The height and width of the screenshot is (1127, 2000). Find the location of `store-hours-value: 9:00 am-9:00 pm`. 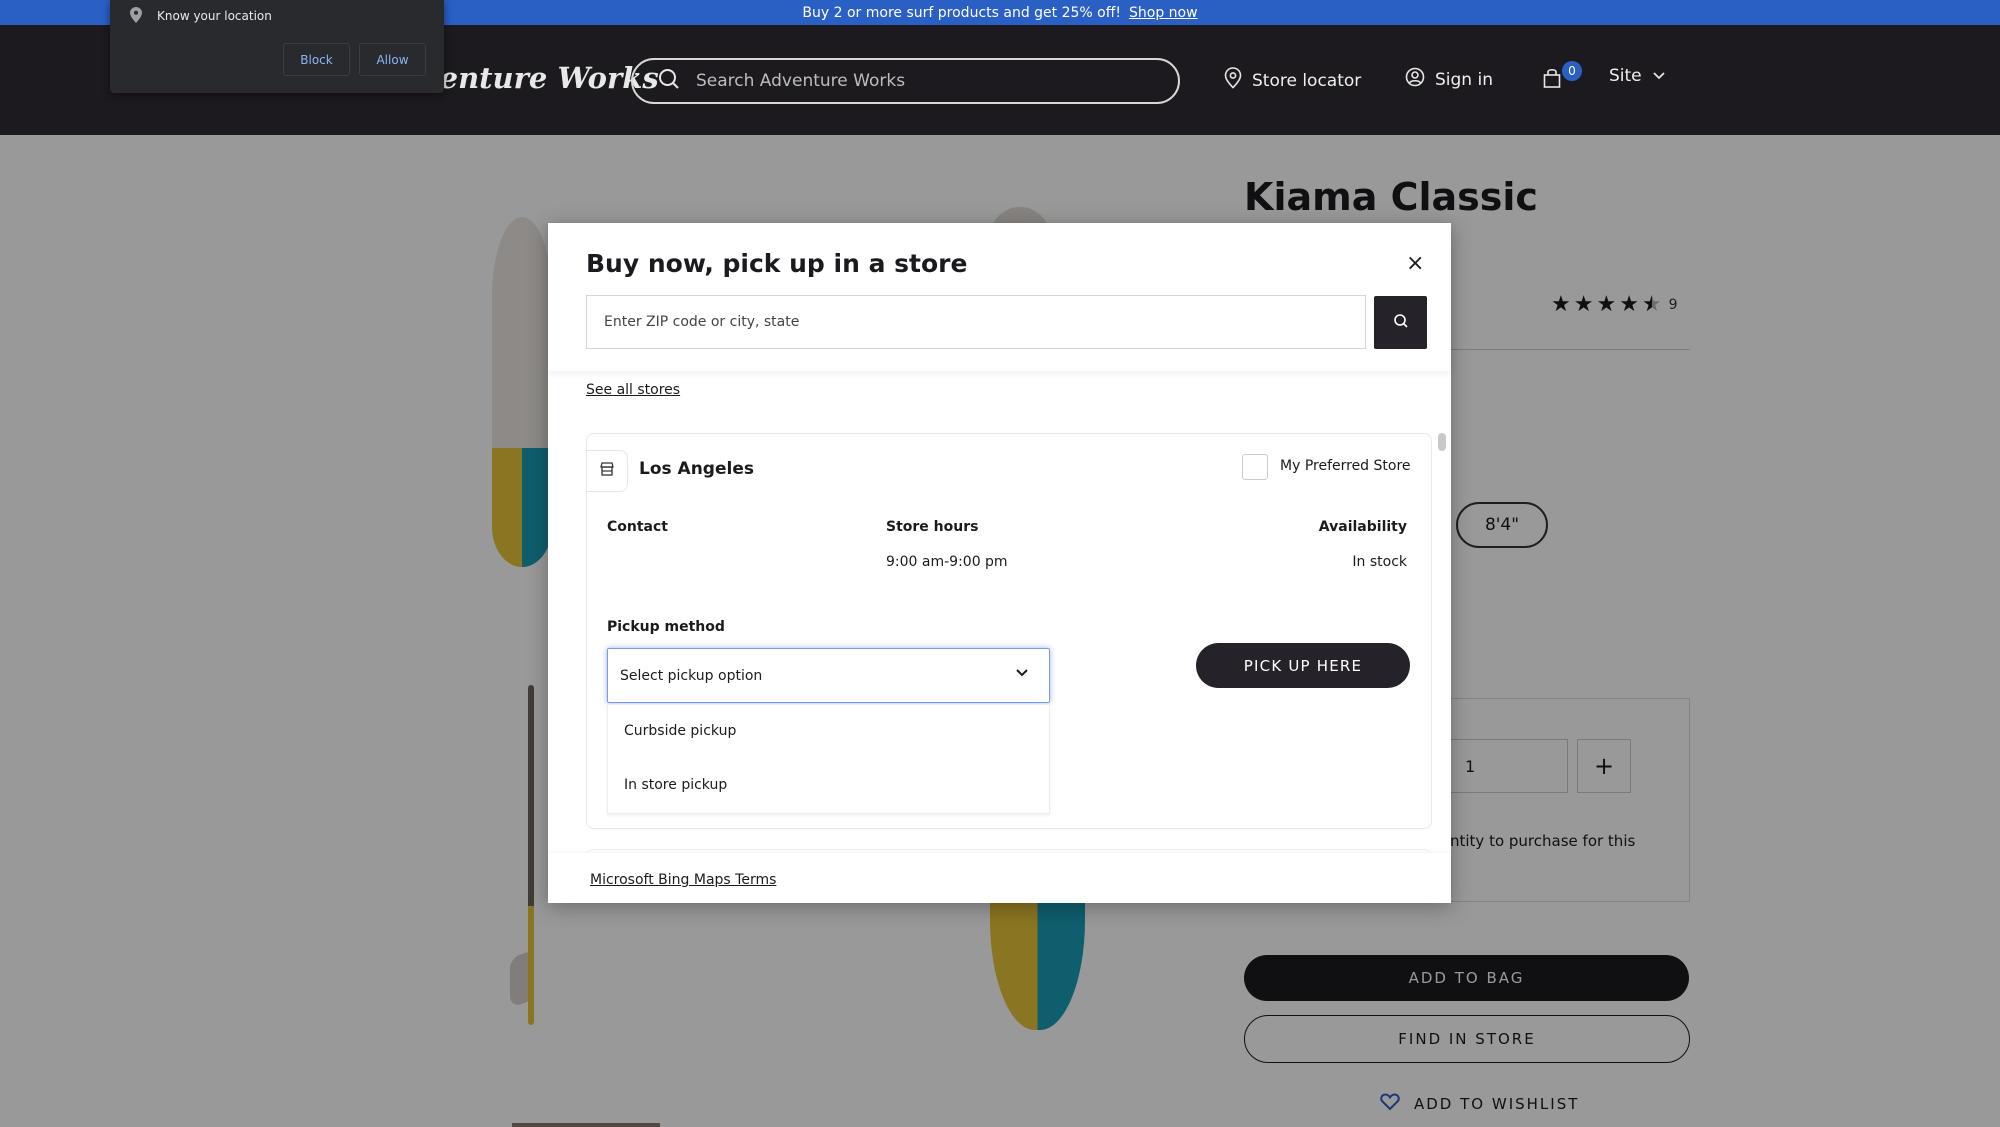

store-hours-value: 9:00 am-9:00 pm is located at coordinates (947, 562).